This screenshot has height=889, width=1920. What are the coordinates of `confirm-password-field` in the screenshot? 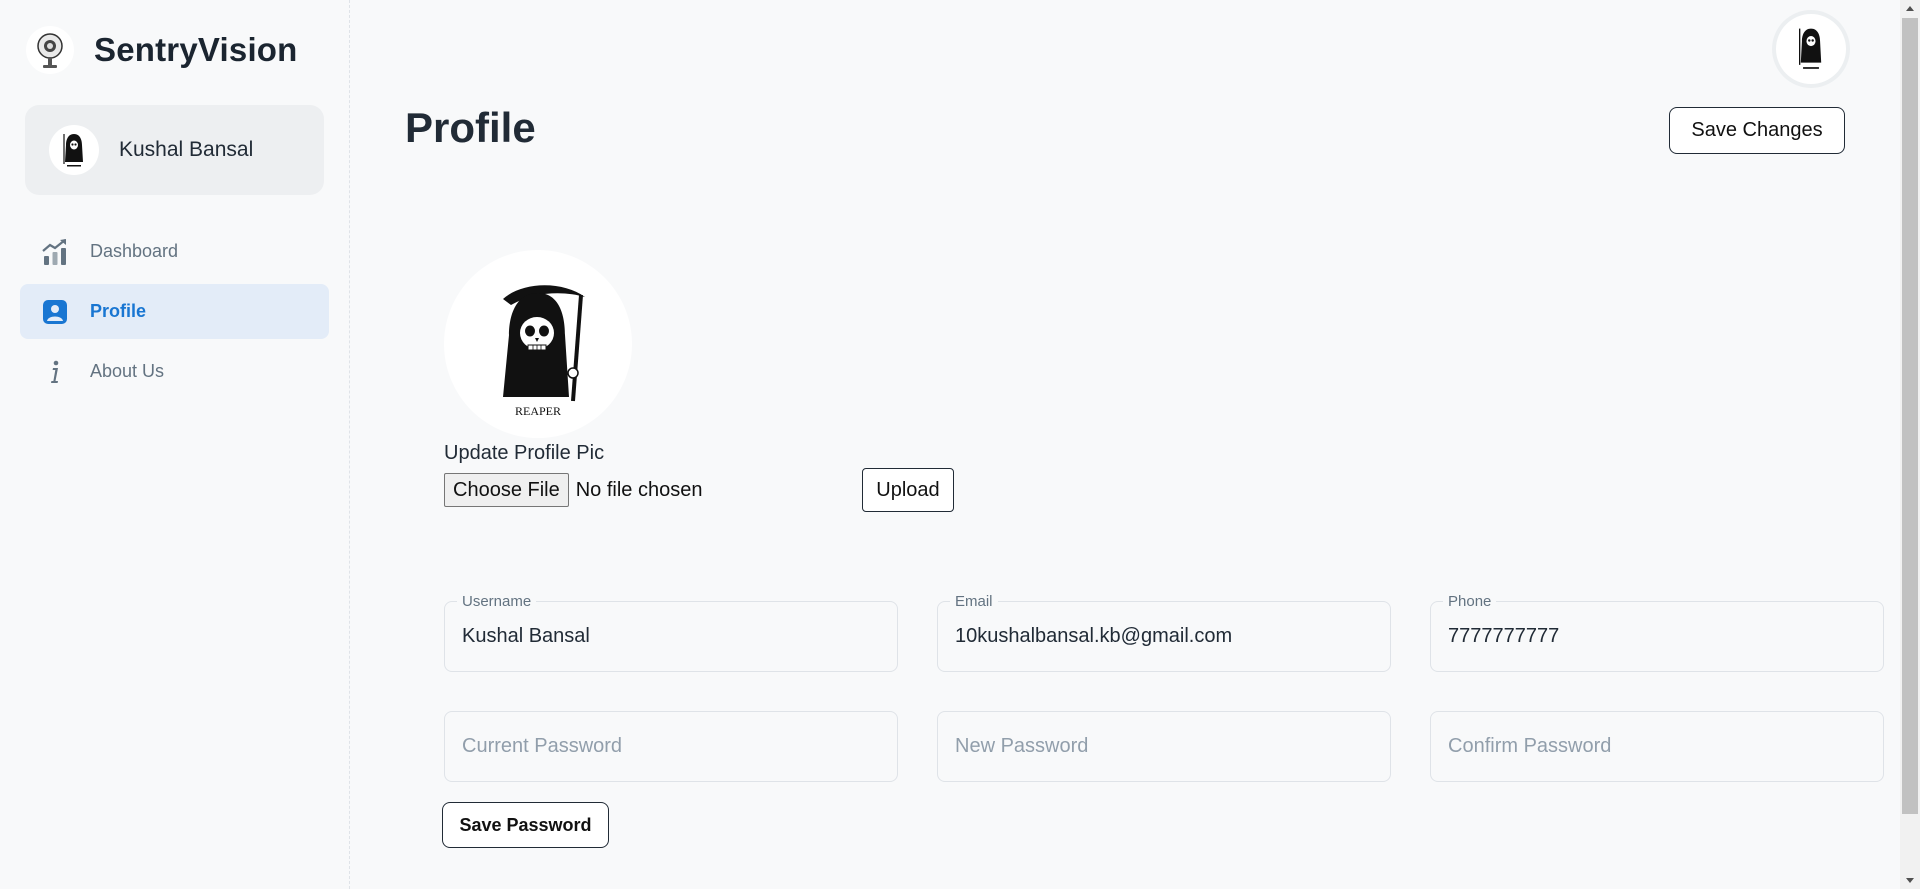 It's located at (1657, 746).